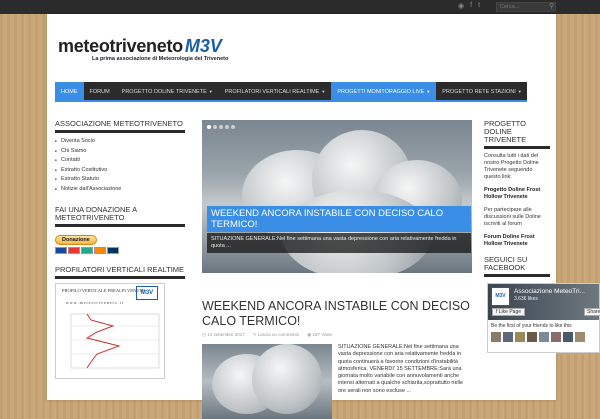  I want to click on top-bar: ◉ f t ⚲, so click(300, 7).